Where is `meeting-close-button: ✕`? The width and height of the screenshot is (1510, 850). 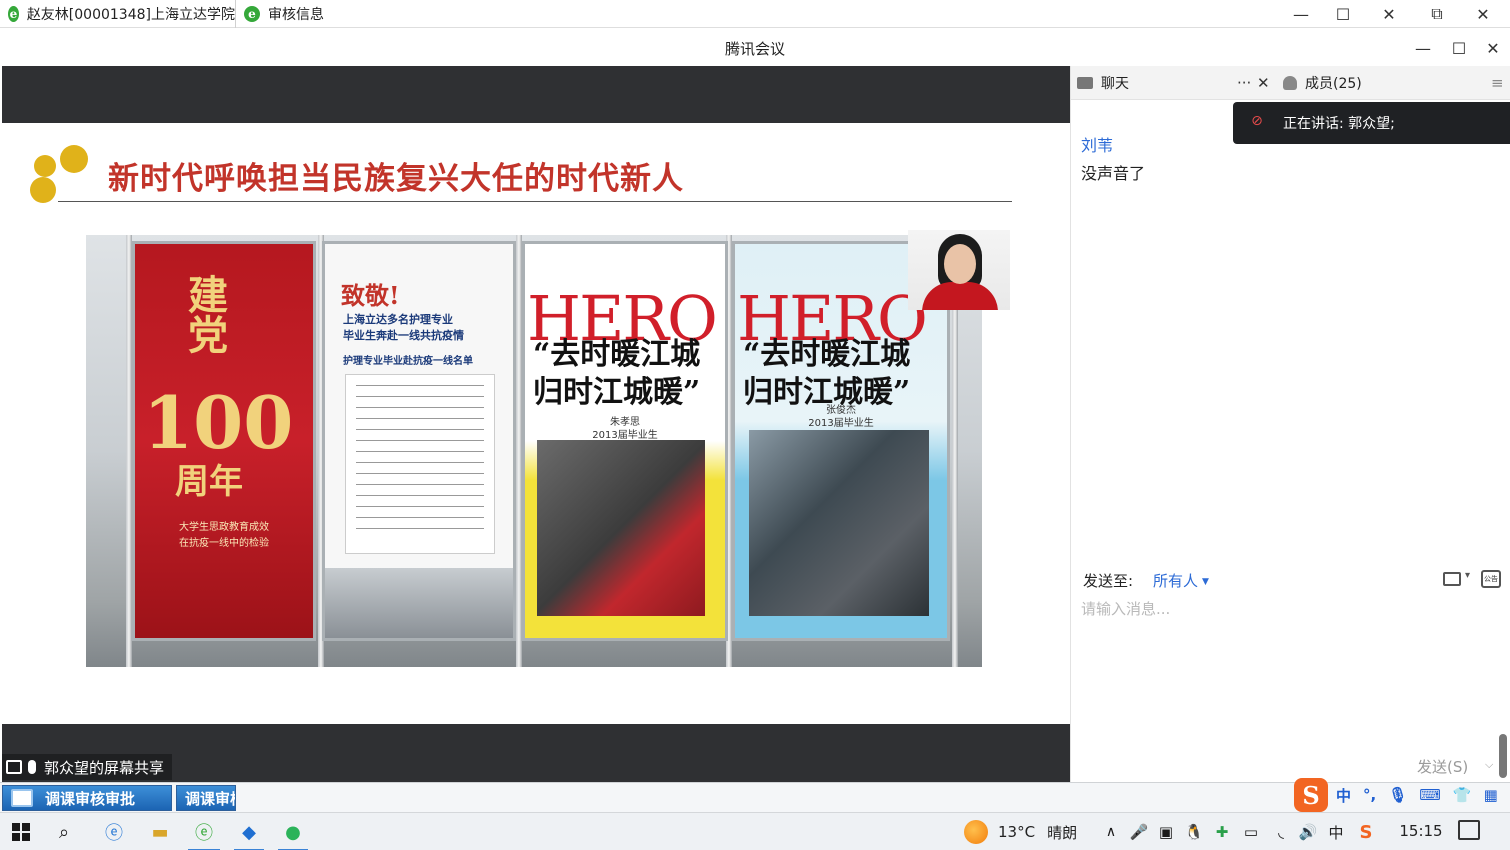
meeting-close-button: ✕ is located at coordinates (1493, 48).